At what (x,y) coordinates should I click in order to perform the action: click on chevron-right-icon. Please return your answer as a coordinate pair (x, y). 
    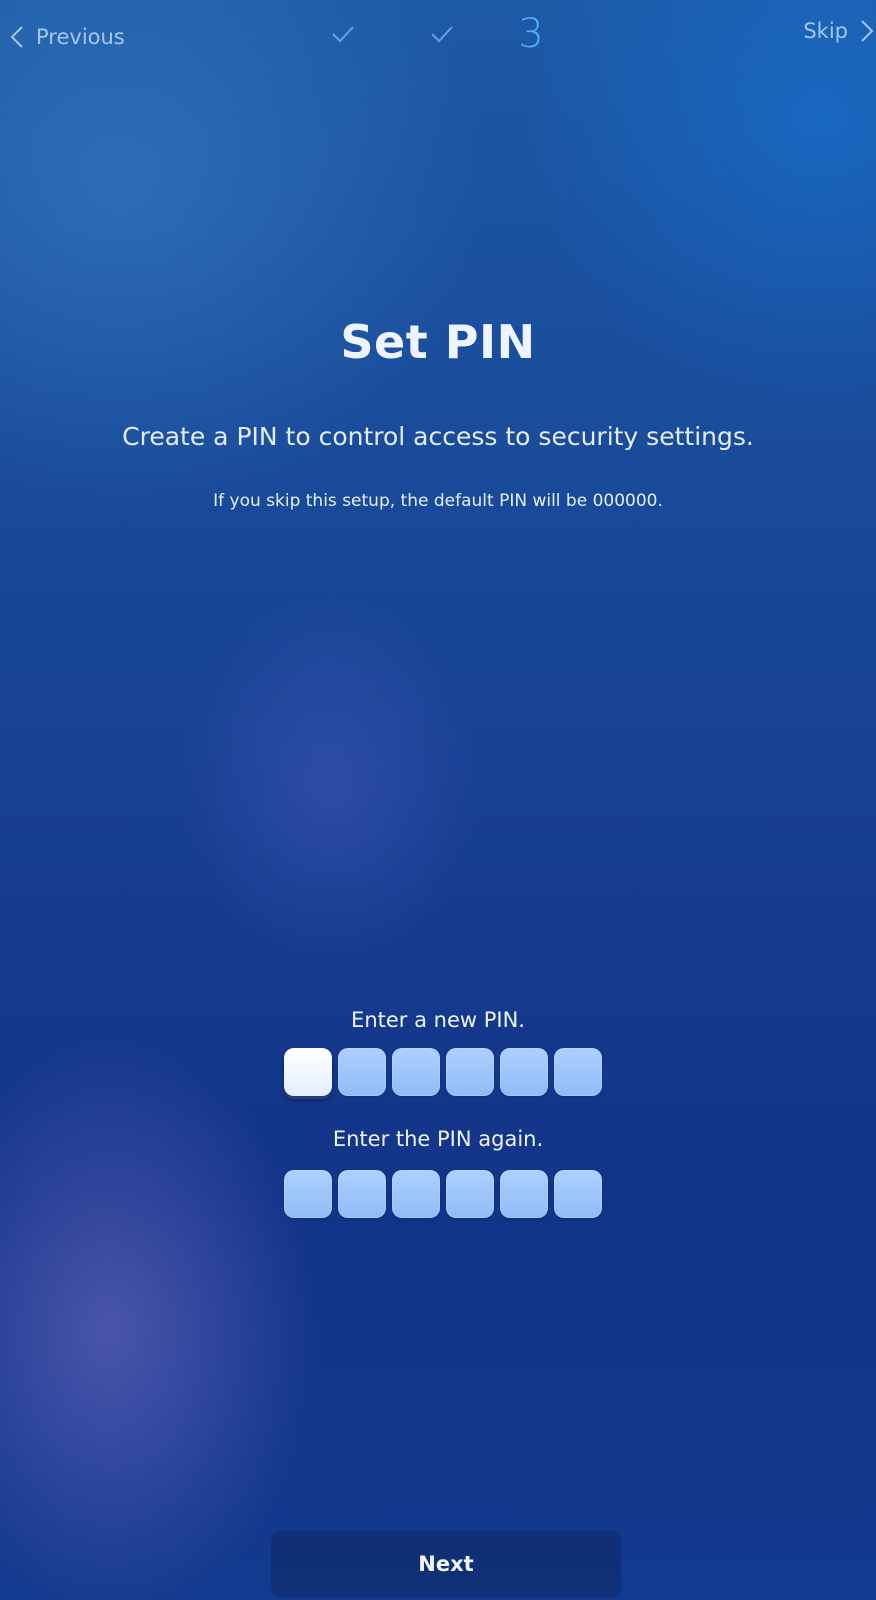
    Looking at the image, I should click on (867, 31).